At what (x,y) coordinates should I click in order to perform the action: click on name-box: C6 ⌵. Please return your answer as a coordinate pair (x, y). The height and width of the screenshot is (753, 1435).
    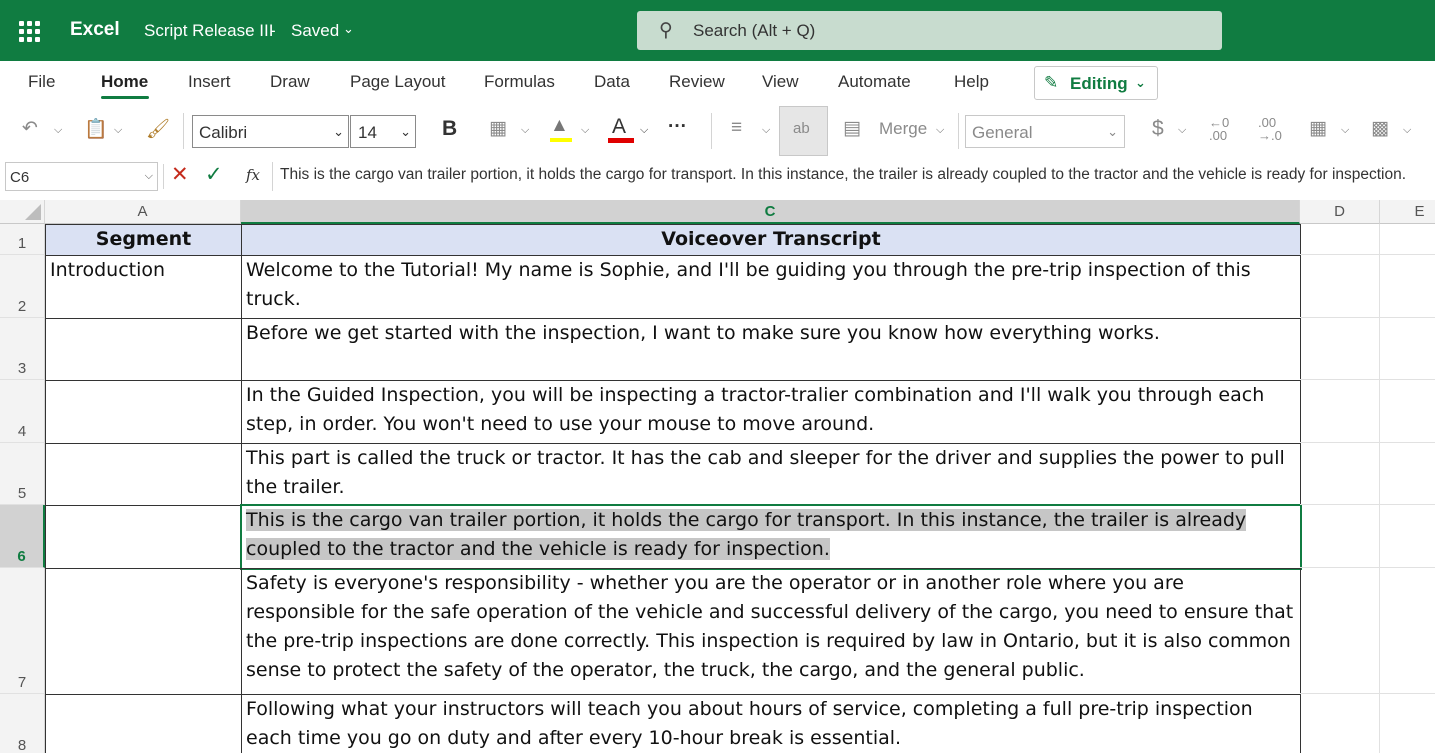
    Looking at the image, I should click on (81, 176).